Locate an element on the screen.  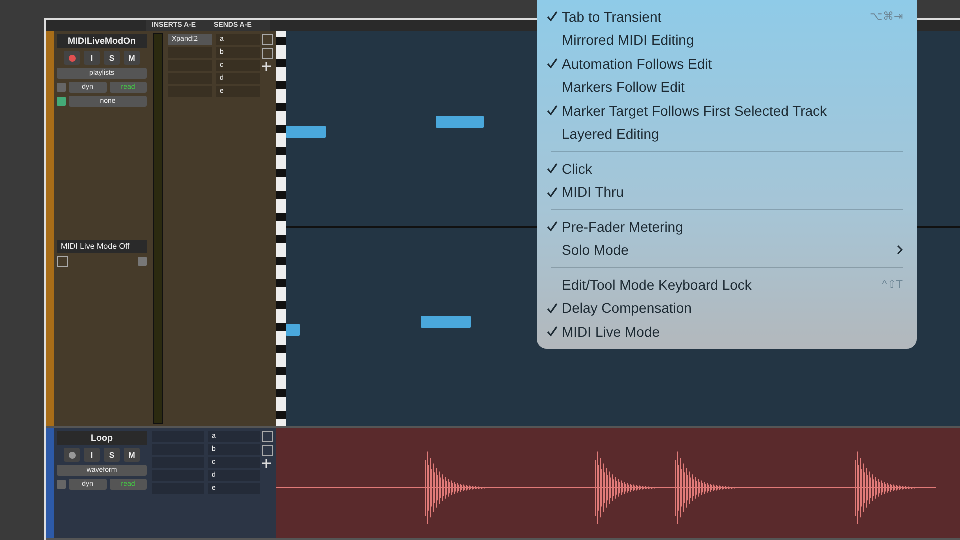
lane-label: MIDI Live Mode Off is located at coordinates (102, 246).